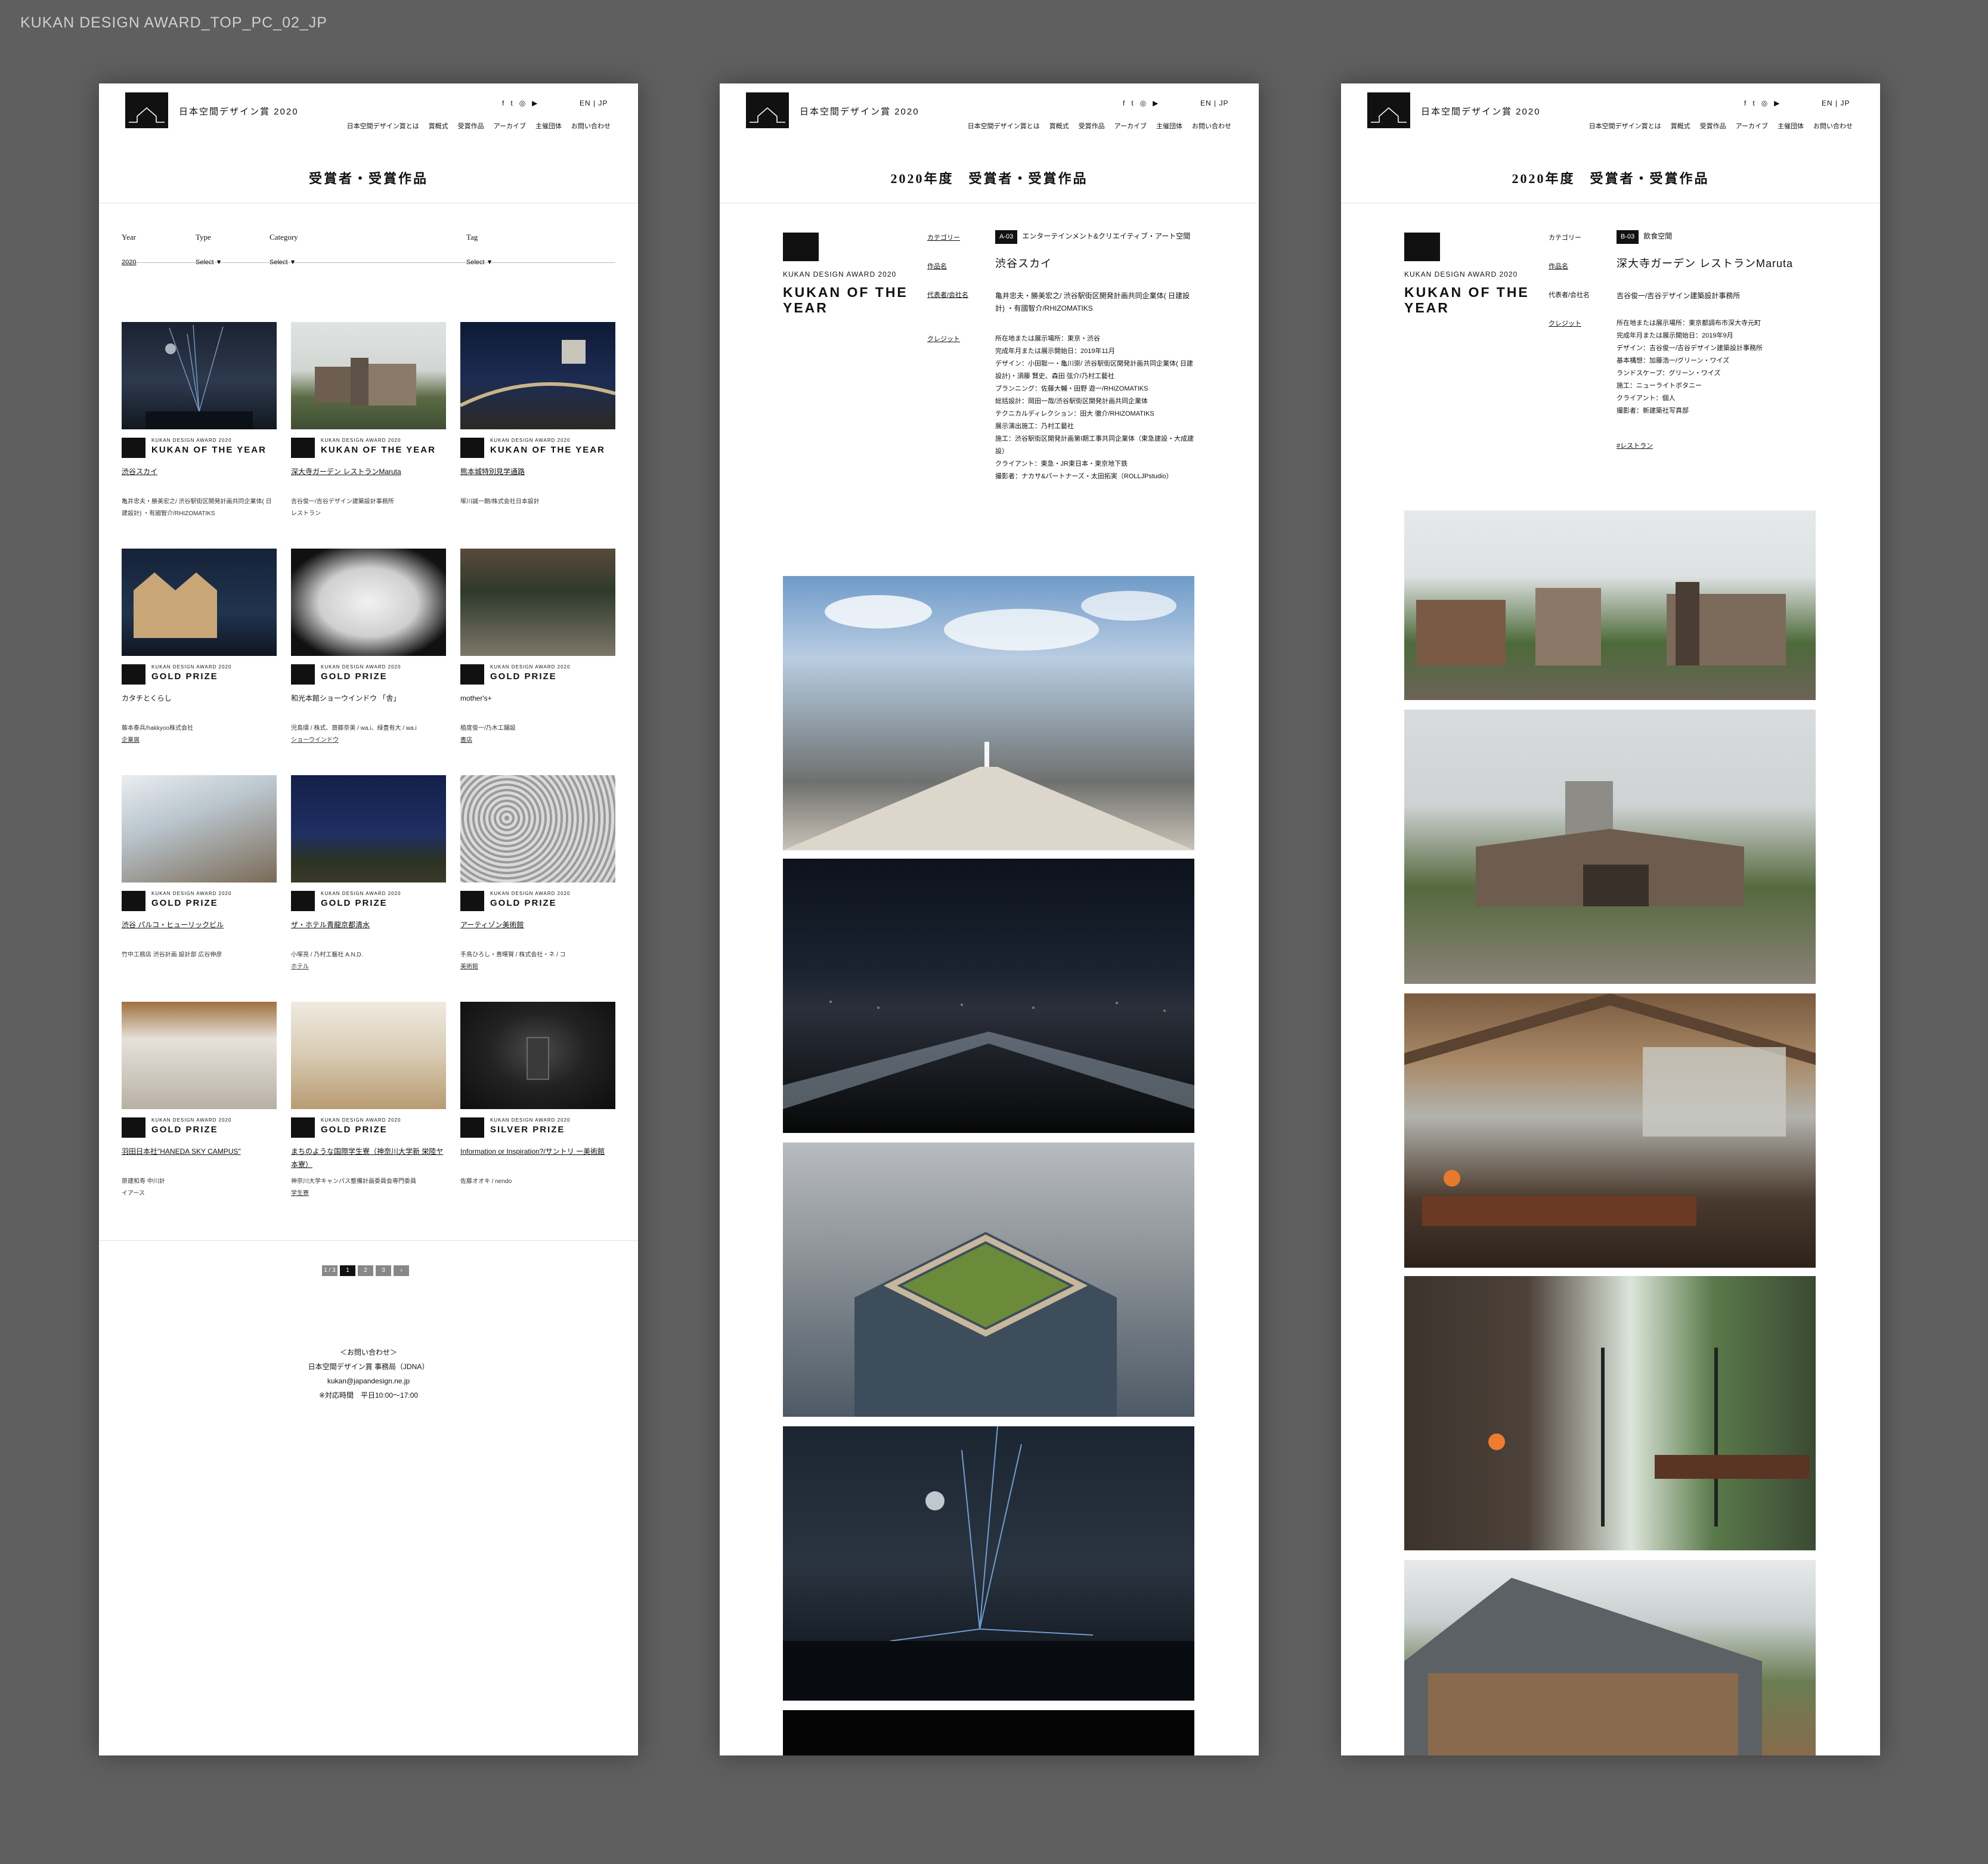  I want to click on next-page-button: ›, so click(401, 1271).